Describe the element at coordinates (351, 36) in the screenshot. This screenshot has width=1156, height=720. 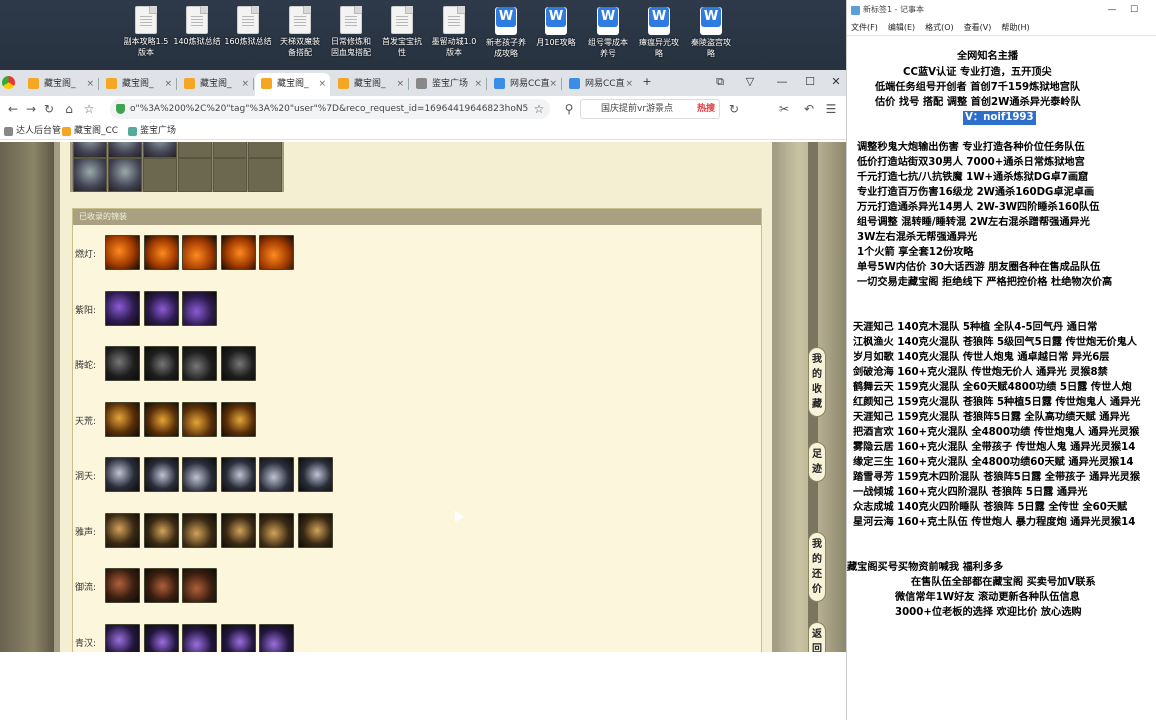
I see `desktop-icon: 日常修炼和 固血鬼搭配` at that location.